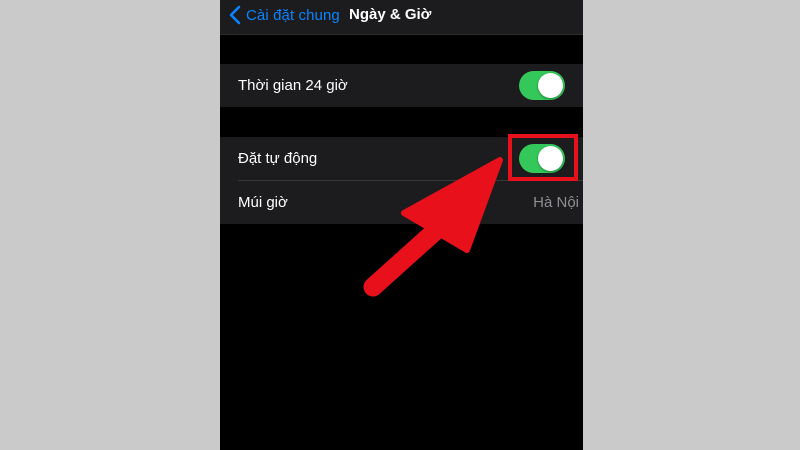  I want to click on toggle-set-automatically, so click(542, 158).